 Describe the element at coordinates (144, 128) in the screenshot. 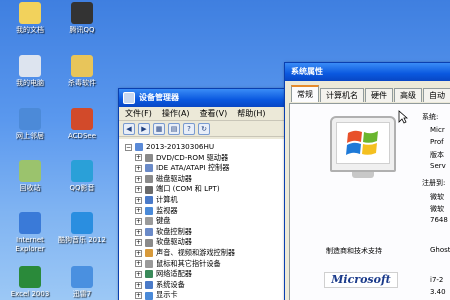

I see `forward-icon: ▶` at that location.